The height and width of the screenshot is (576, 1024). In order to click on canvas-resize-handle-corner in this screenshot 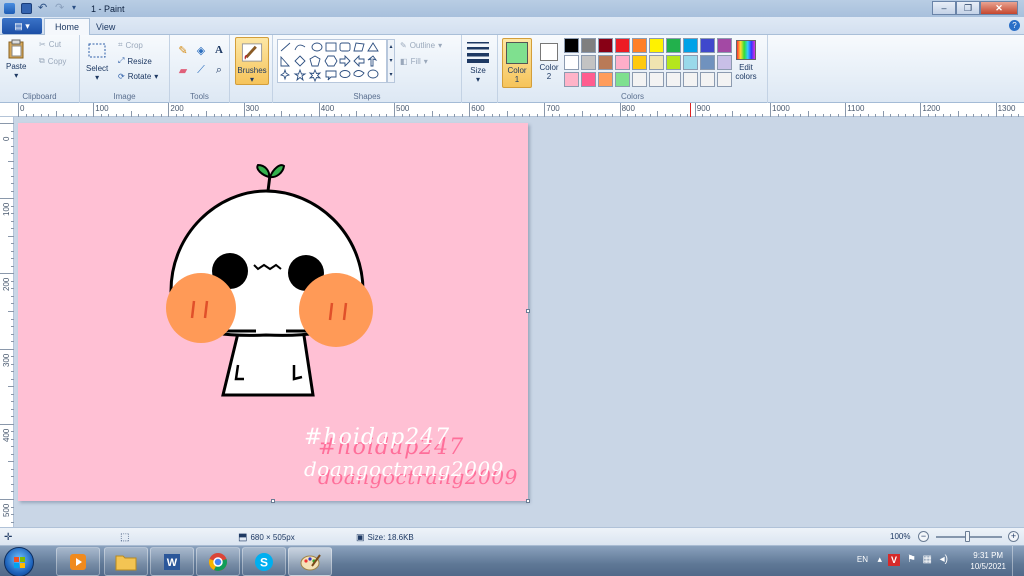, I will do `click(528, 501)`.